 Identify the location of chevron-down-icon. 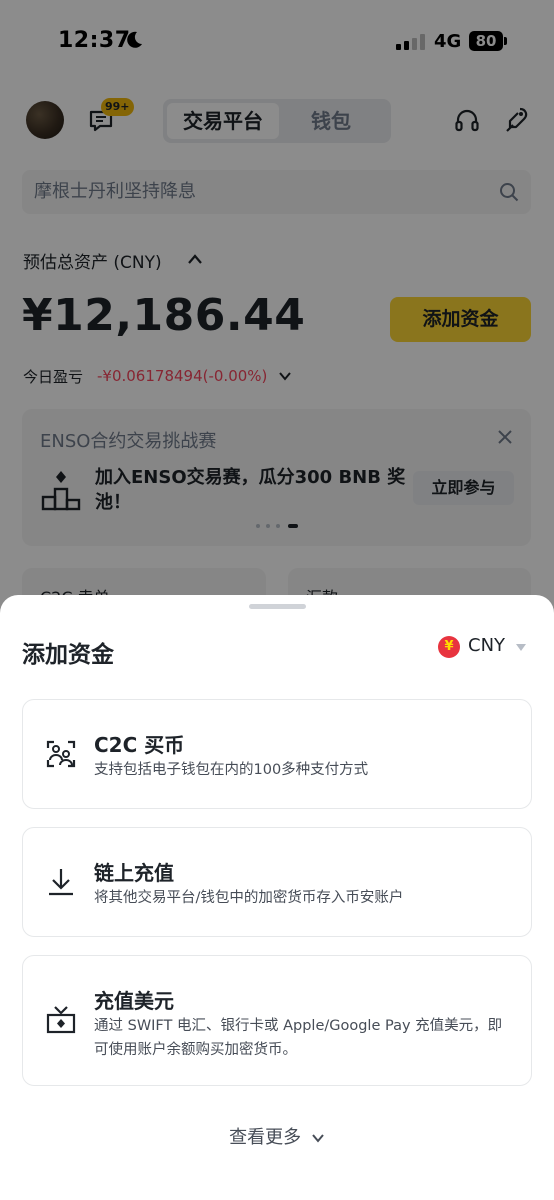
(318, 1138).